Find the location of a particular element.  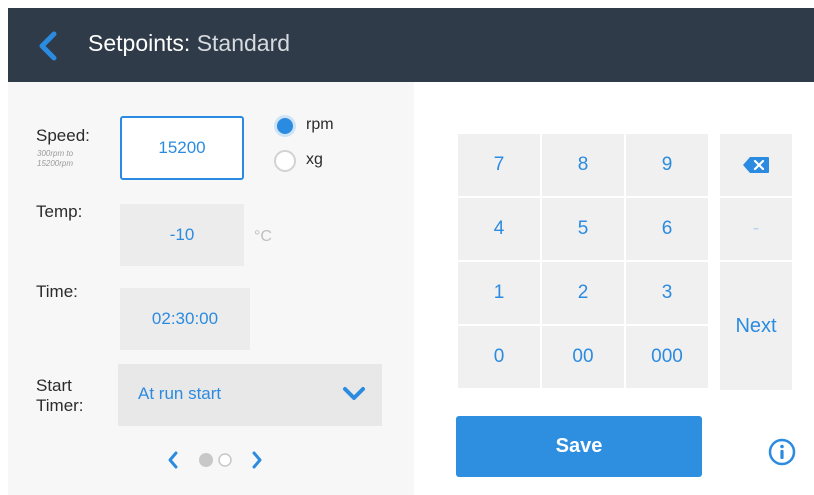

next-page-icon is located at coordinates (257, 460).